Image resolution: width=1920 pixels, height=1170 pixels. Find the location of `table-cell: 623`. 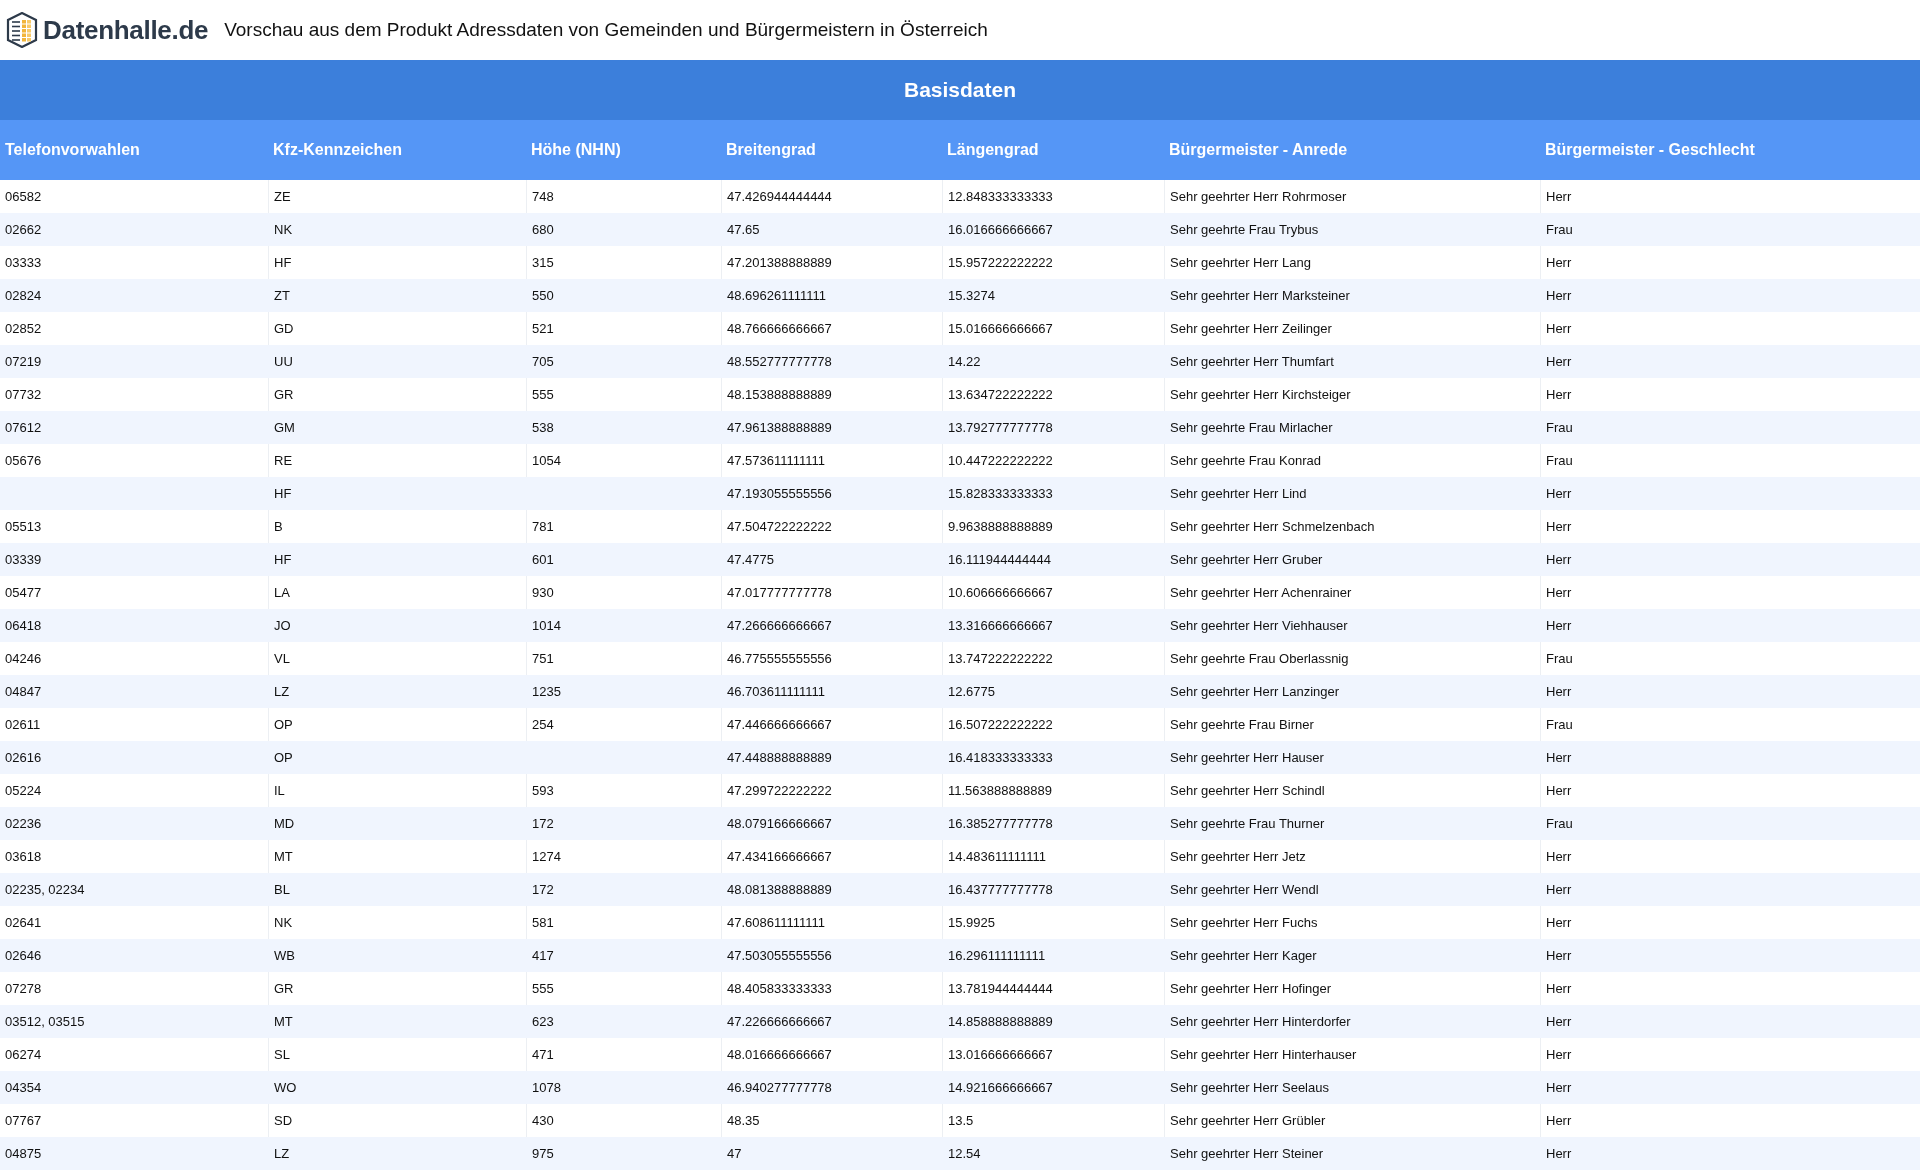

table-cell: 623 is located at coordinates (623, 1021).